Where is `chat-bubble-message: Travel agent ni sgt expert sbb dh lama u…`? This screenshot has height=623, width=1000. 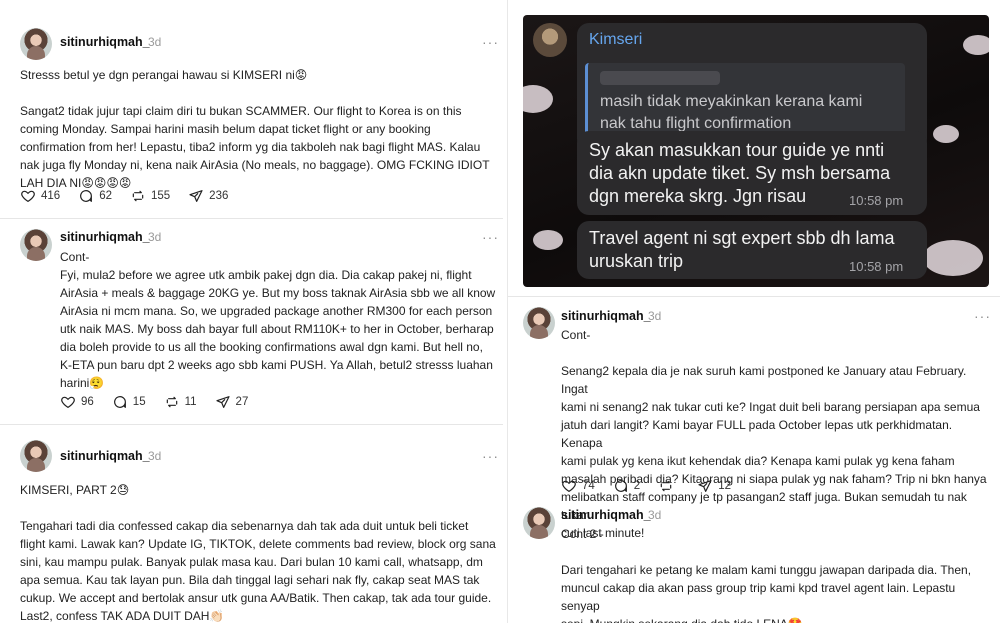 chat-bubble-message: Travel agent ni sgt expert sbb dh lama u… is located at coordinates (752, 250).